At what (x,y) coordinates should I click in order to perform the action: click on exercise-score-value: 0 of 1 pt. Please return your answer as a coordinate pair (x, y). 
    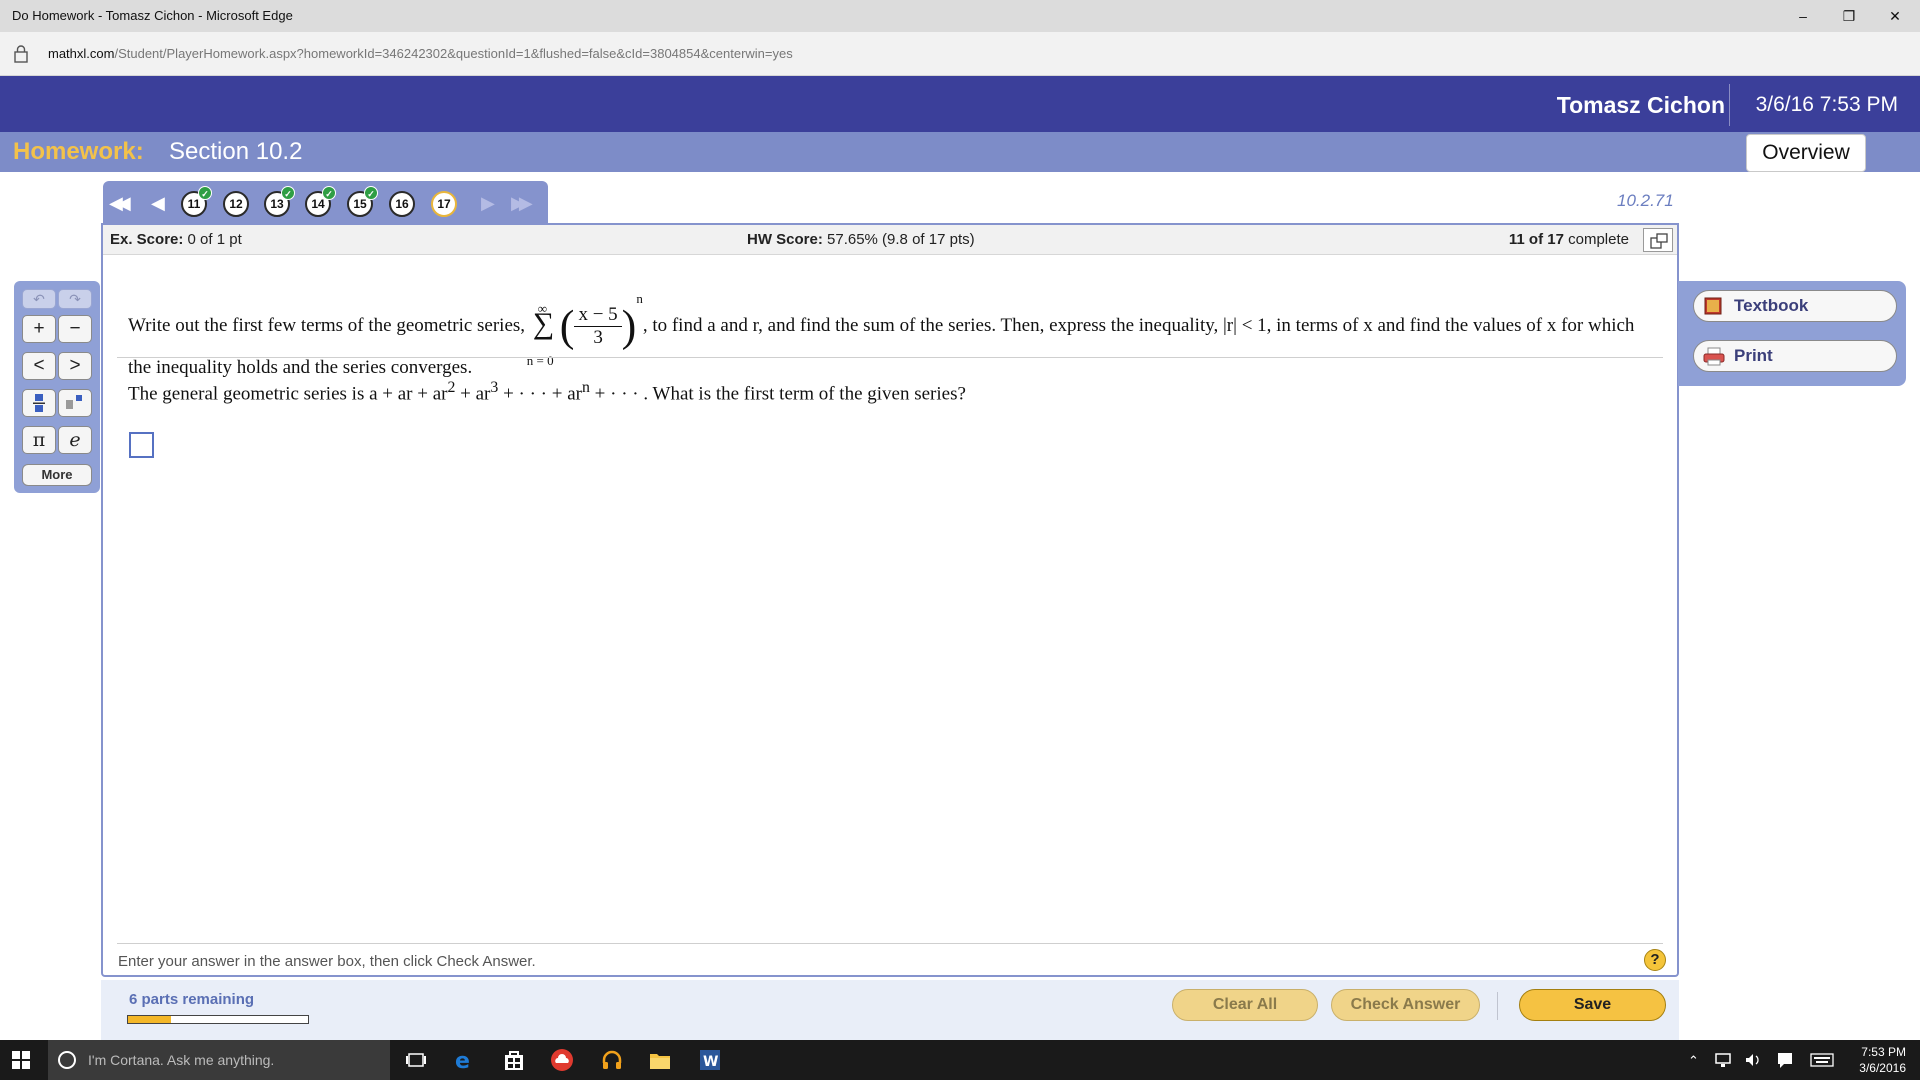
    Looking at the image, I should click on (214, 239).